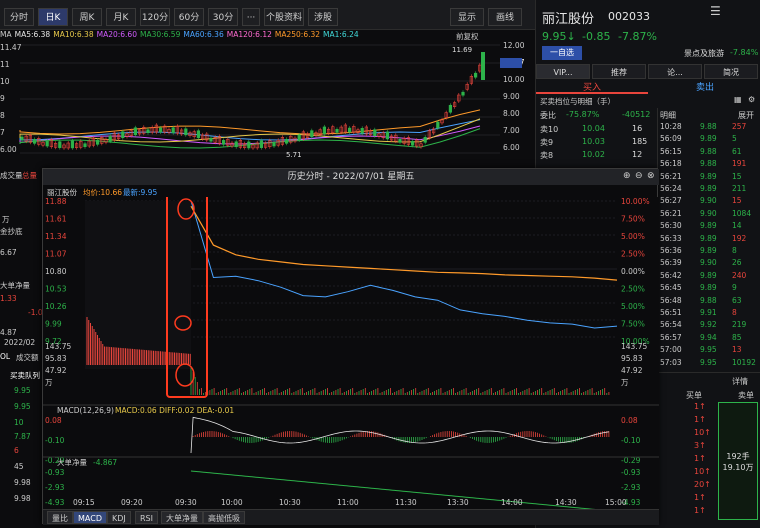  I want to click on ma-legend-1: MA5:6.38, so click(32, 34).